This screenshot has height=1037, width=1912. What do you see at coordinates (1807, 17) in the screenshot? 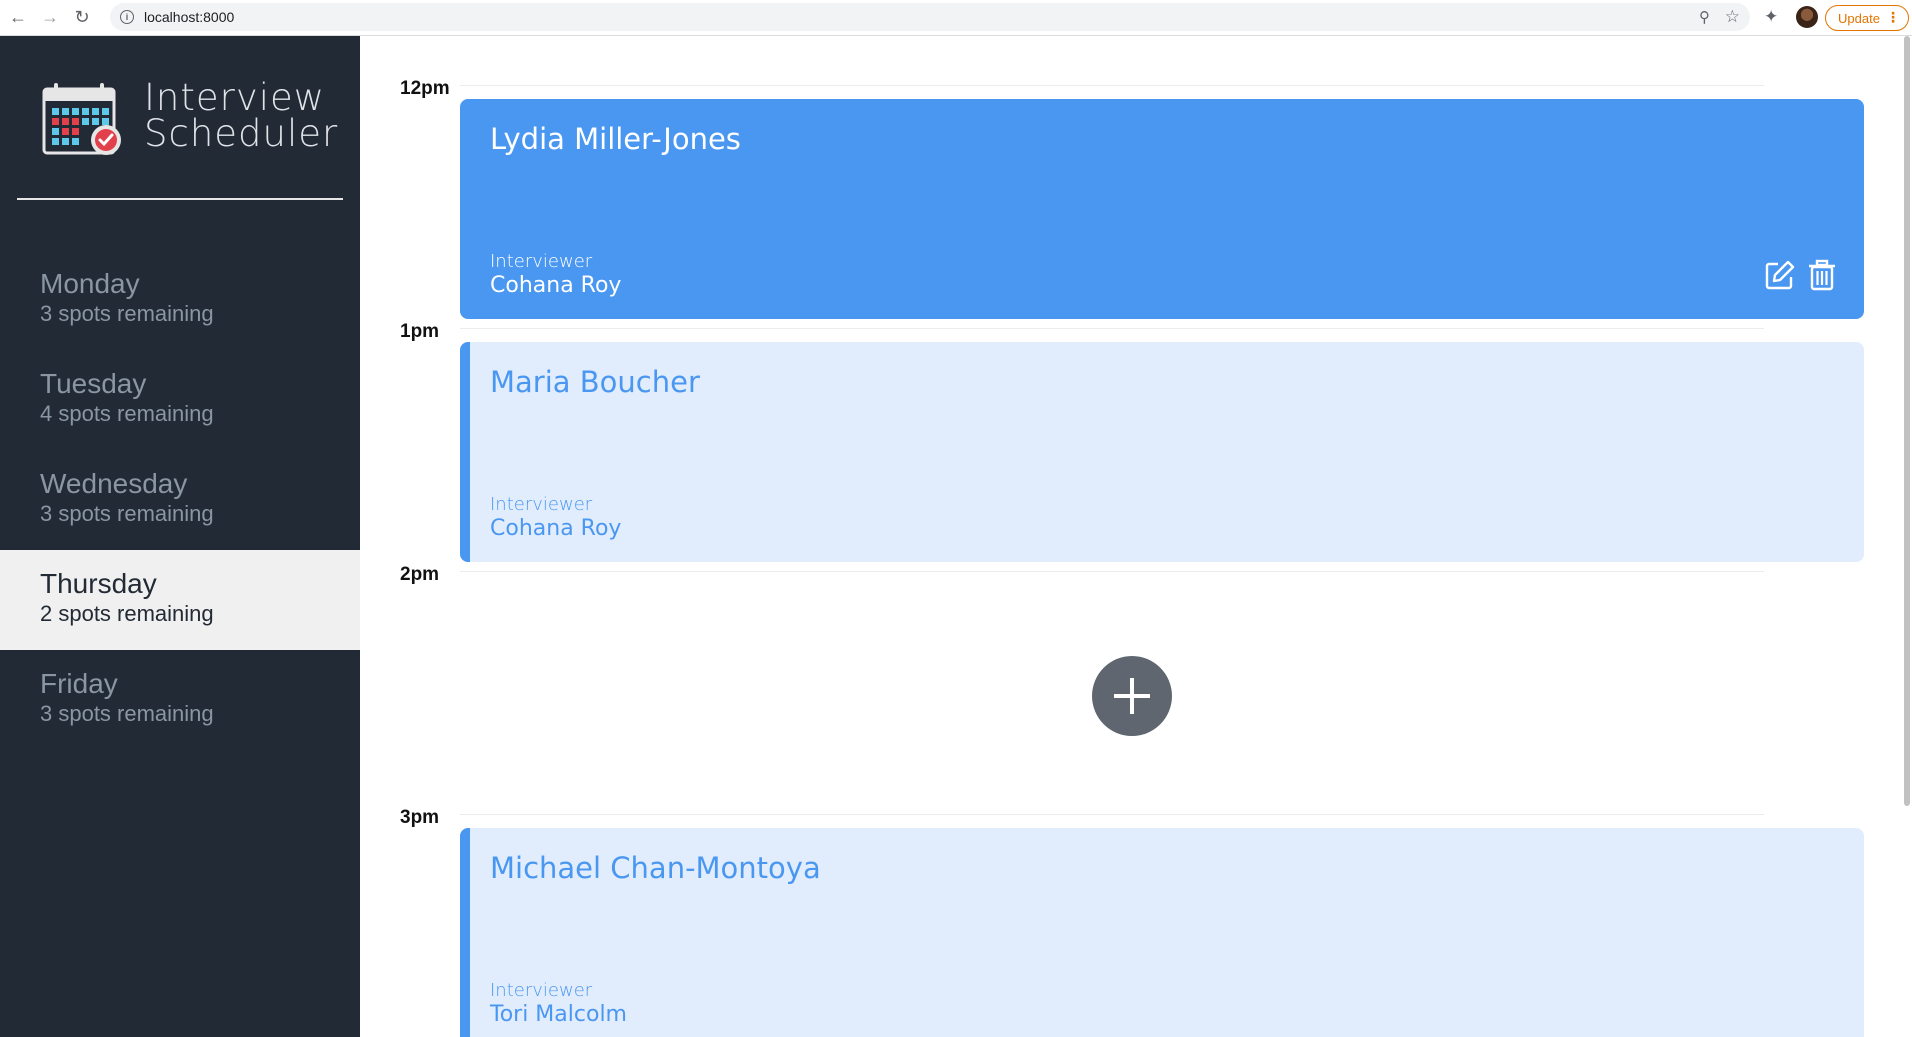
I see `profile-avatar` at bounding box center [1807, 17].